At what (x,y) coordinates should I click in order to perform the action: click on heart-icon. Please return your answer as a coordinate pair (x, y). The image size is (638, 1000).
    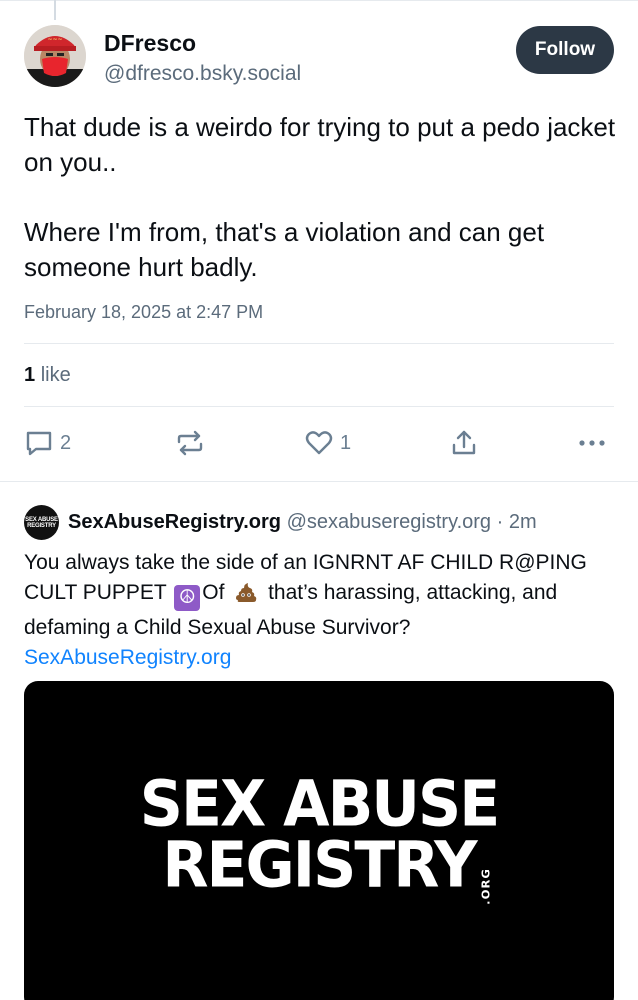
    Looking at the image, I should click on (319, 443).